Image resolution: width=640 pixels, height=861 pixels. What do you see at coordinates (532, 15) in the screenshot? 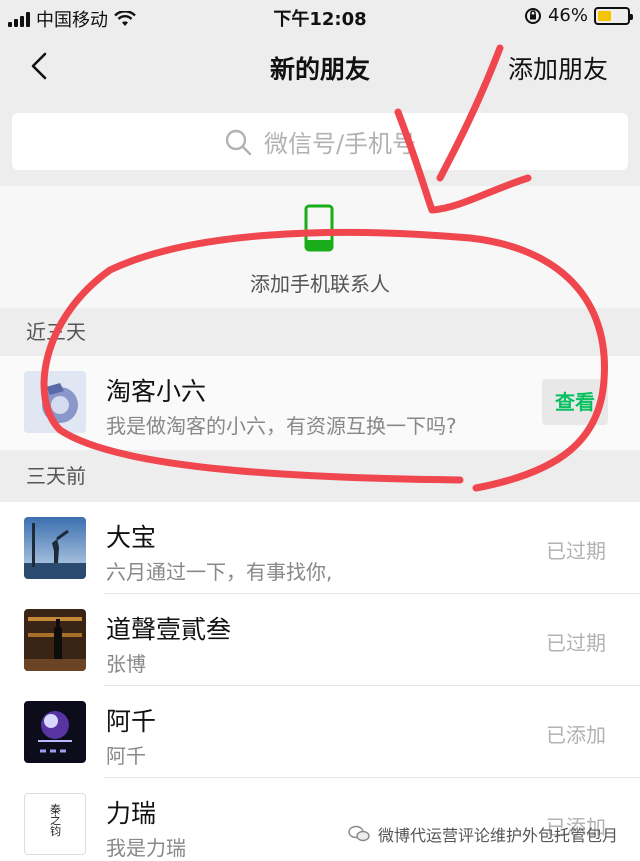
I see `rotation-lock-icon` at bounding box center [532, 15].